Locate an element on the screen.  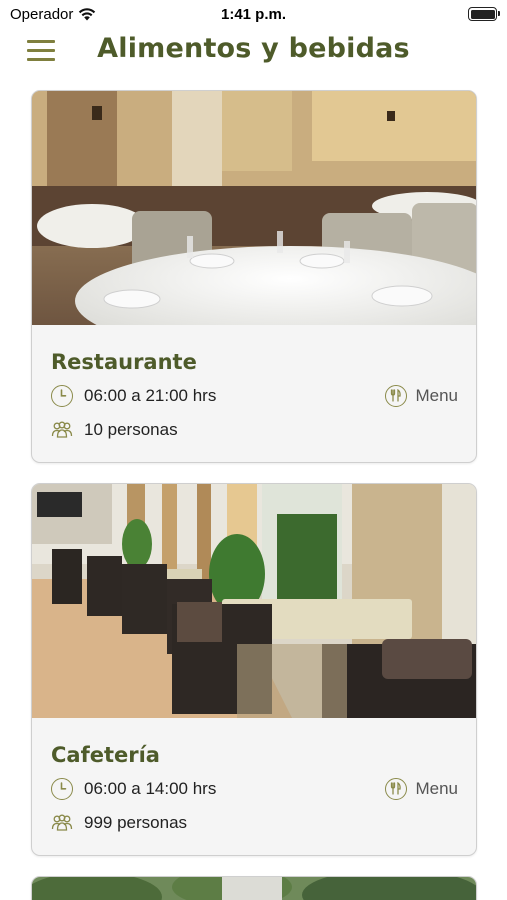
venue-capacity: 999 personas is located at coordinates (119, 823).